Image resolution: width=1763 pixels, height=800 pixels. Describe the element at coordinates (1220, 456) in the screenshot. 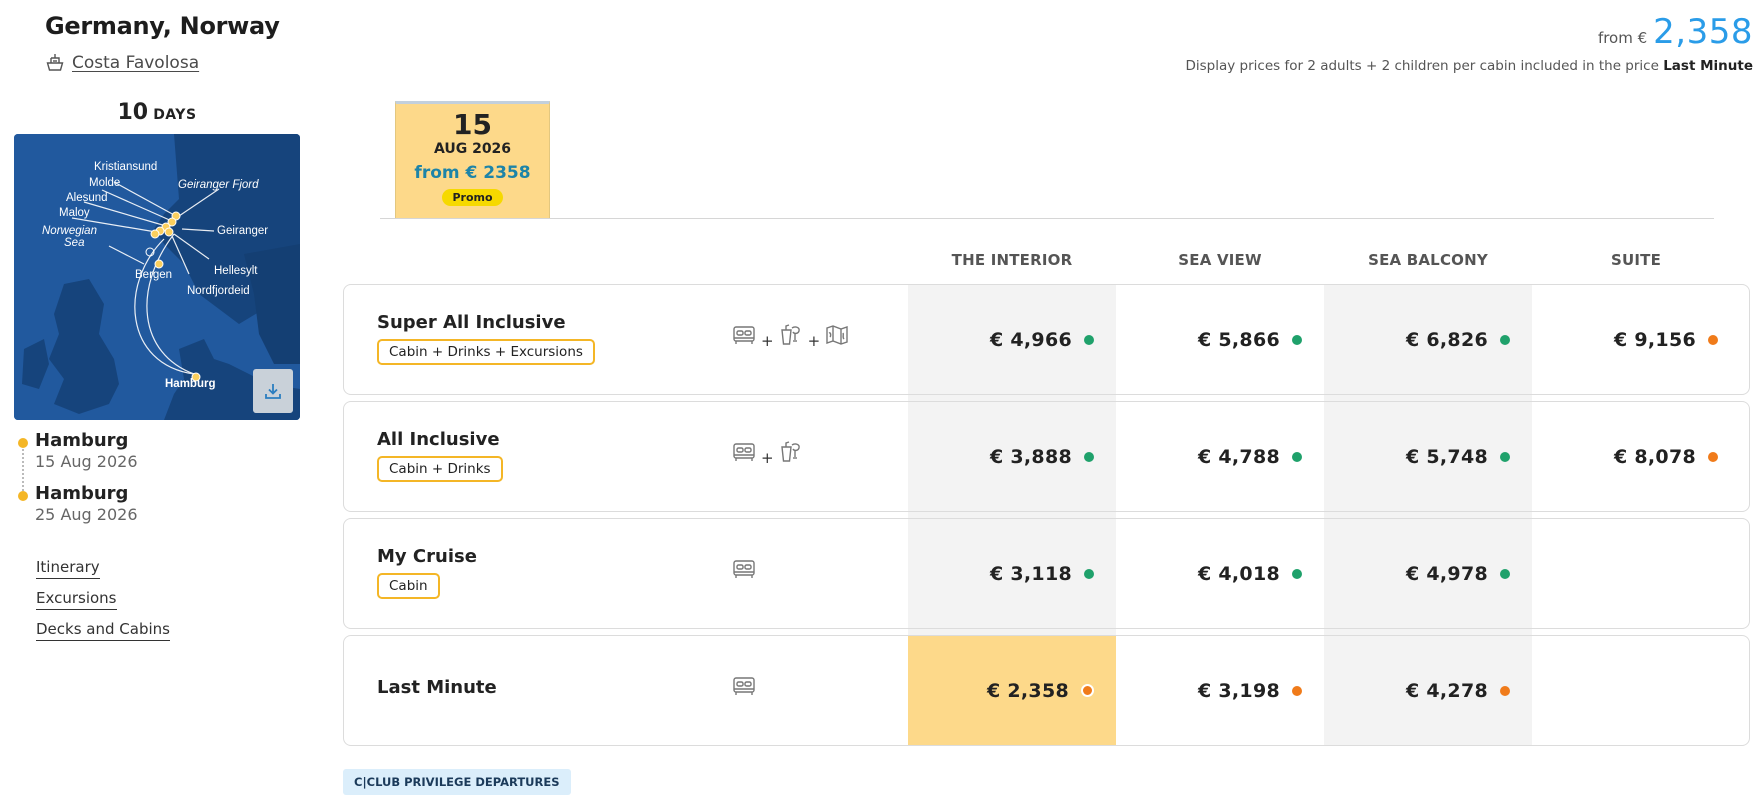

I see `price-cell: € 4,788` at that location.